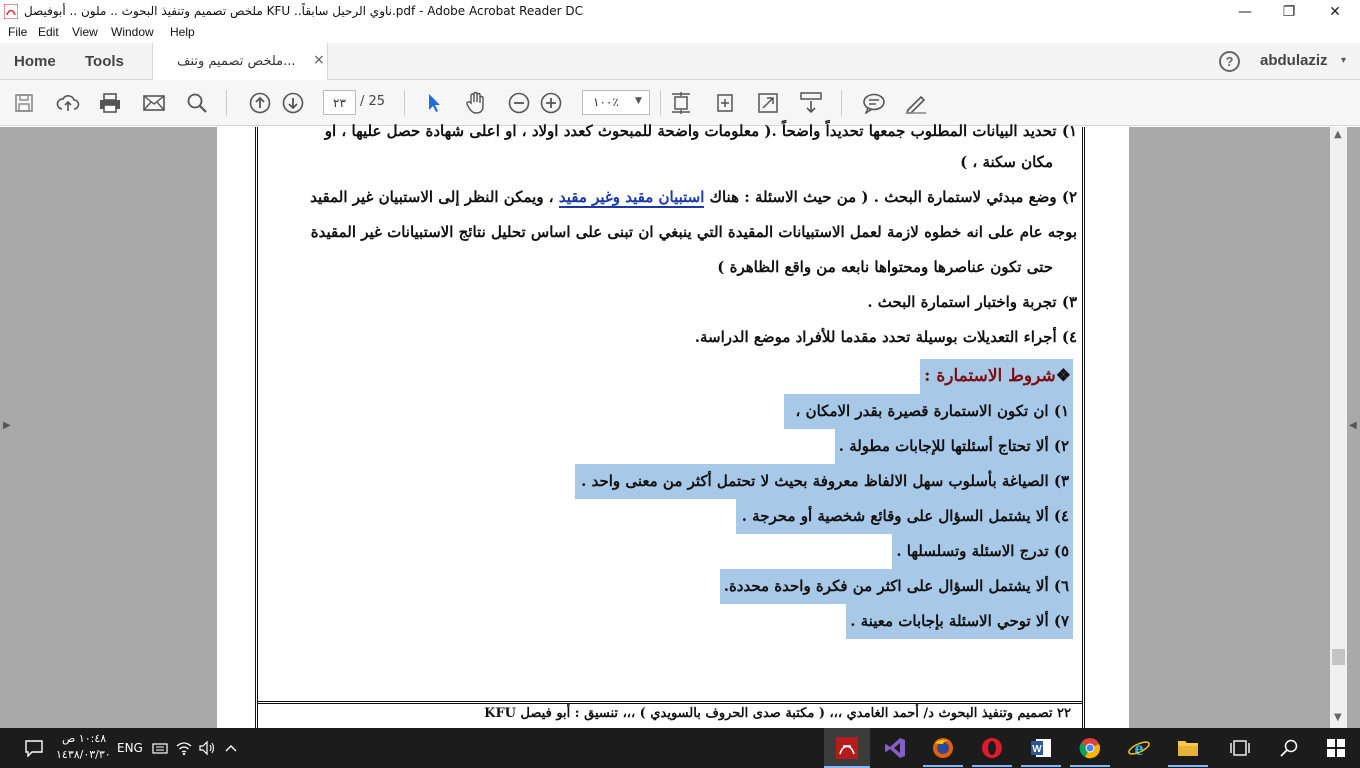 The width and height of the screenshot is (1360, 768). I want to click on full-screen-icon, so click(768, 103).